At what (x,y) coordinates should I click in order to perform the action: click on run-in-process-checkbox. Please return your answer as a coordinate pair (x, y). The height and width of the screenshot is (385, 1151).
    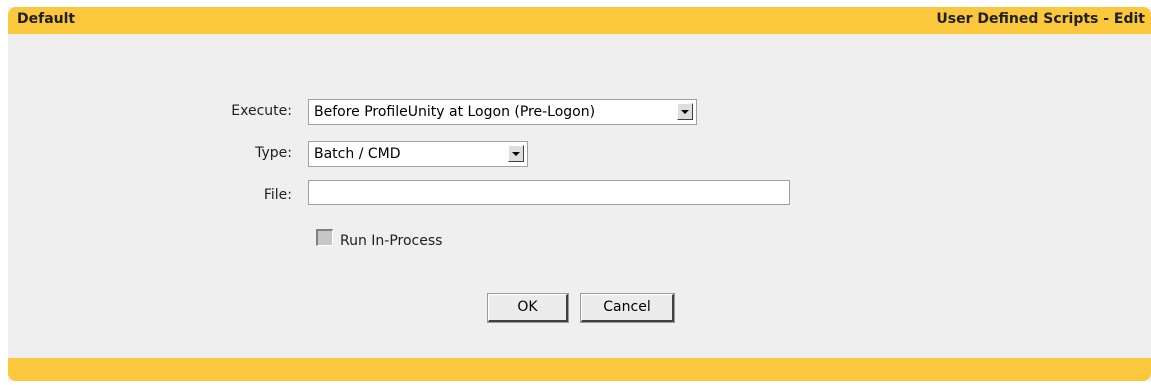
    Looking at the image, I should click on (324, 237).